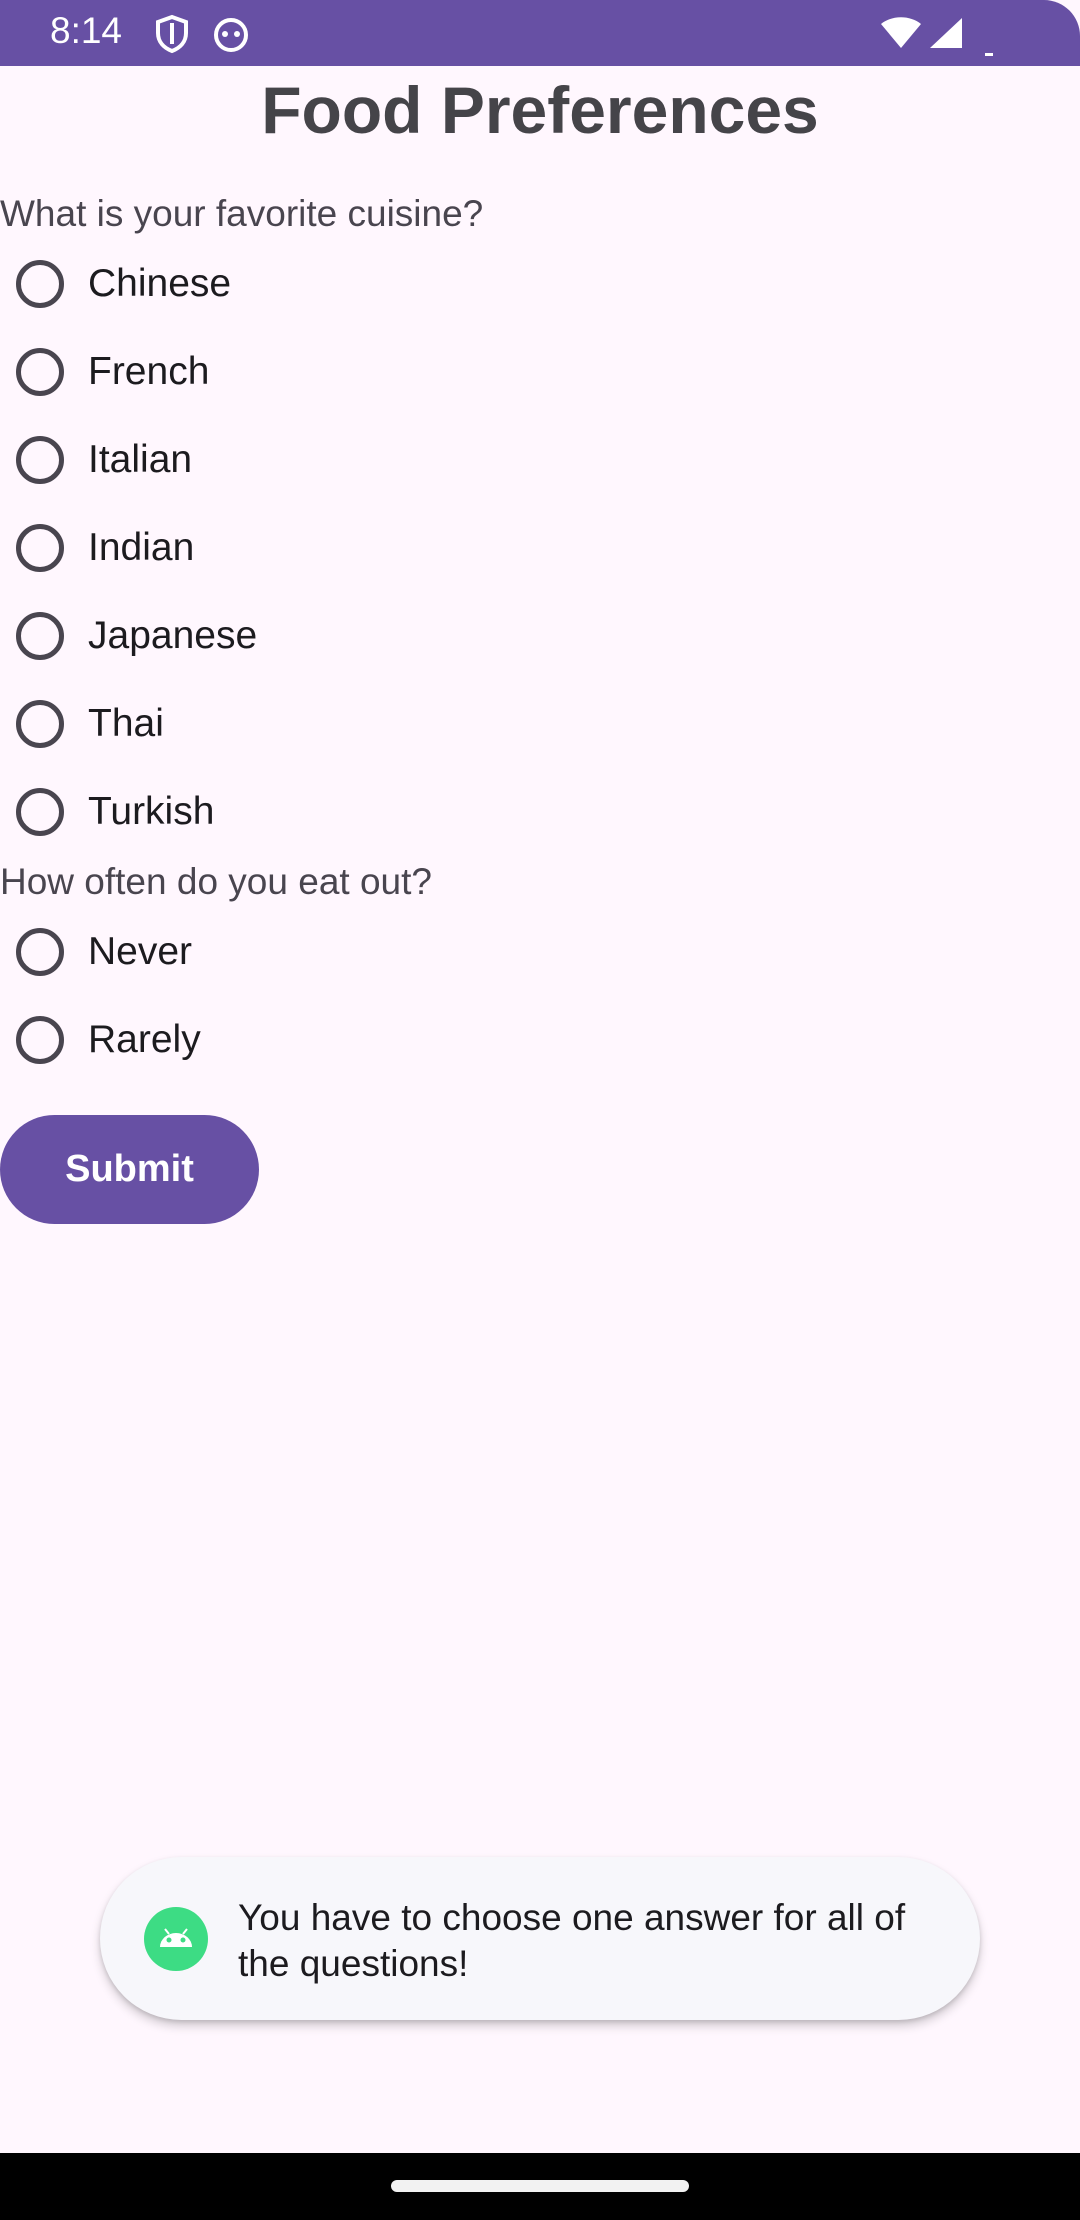 The image size is (1080, 2220). What do you see at coordinates (129, 1169) in the screenshot?
I see `submit-button: Submit` at bounding box center [129, 1169].